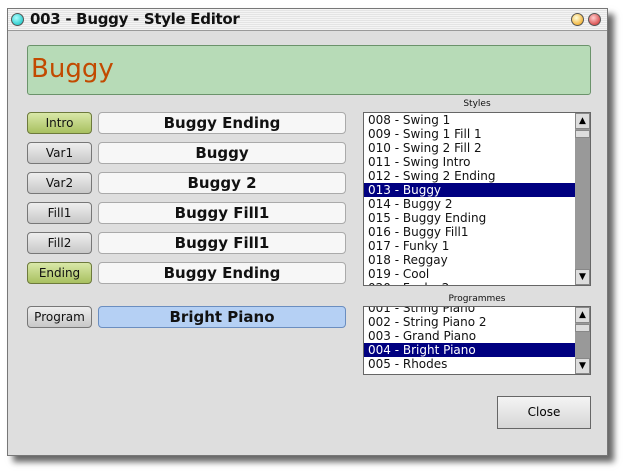 The height and width of the screenshot is (472, 633). What do you see at coordinates (582, 340) in the screenshot?
I see `programmes-scrollbar: ▲ ▼` at bounding box center [582, 340].